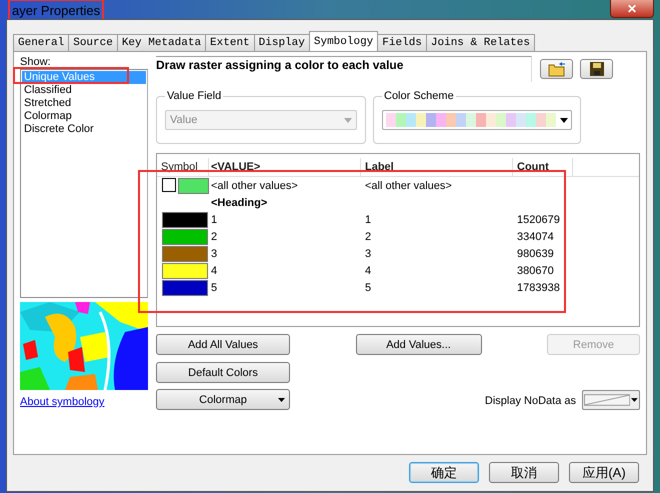 This screenshot has height=493, width=660. Describe the element at coordinates (607, 400) in the screenshot. I see `empty-color-icon` at that location.